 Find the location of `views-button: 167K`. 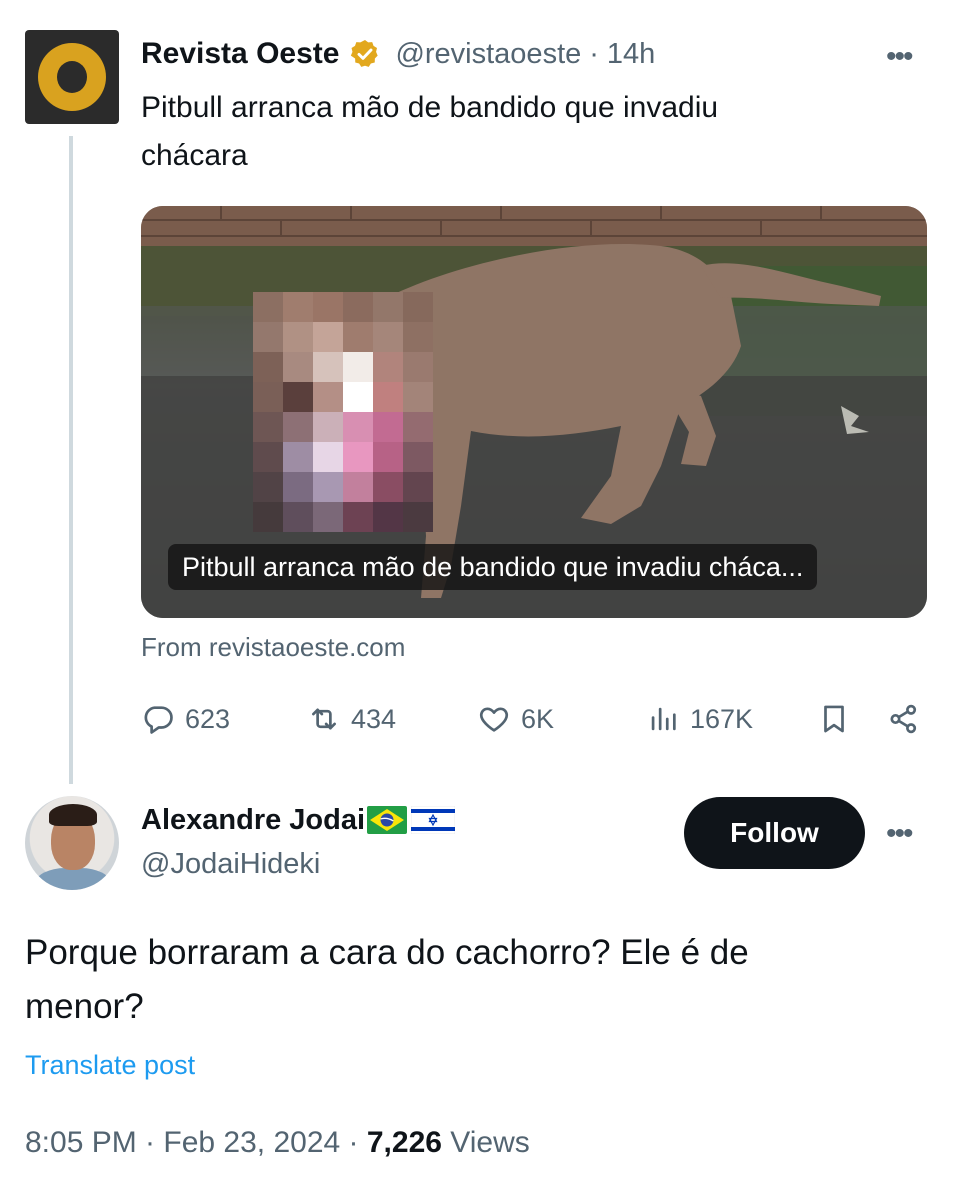

views-button: 167K is located at coordinates (699, 719).